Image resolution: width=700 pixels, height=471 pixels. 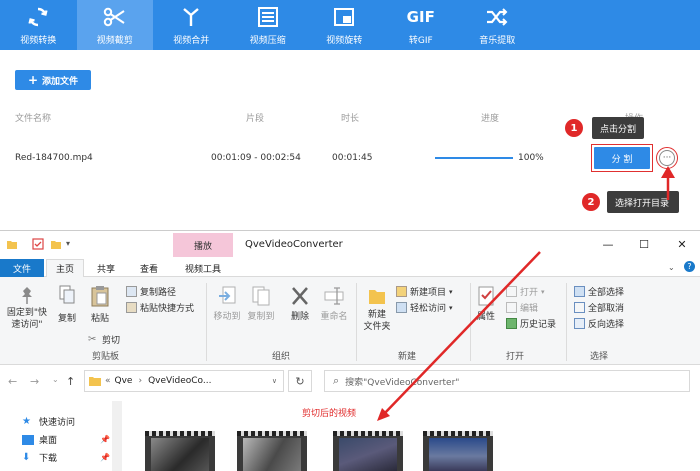 I want to click on open-icon, so click(x=511, y=291).